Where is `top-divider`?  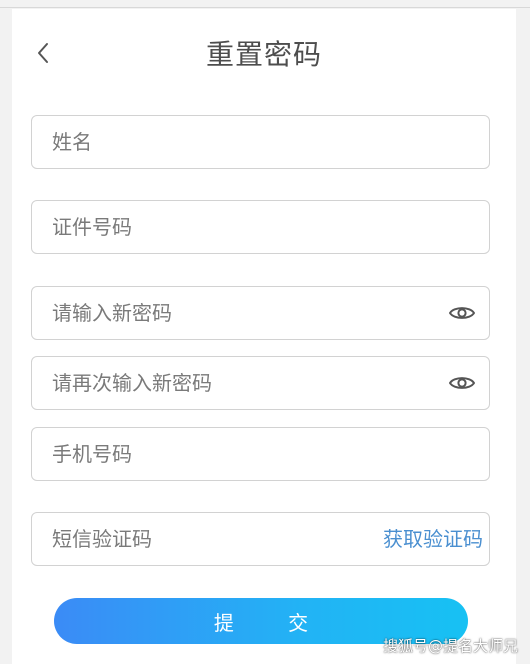
top-divider is located at coordinates (265, 4).